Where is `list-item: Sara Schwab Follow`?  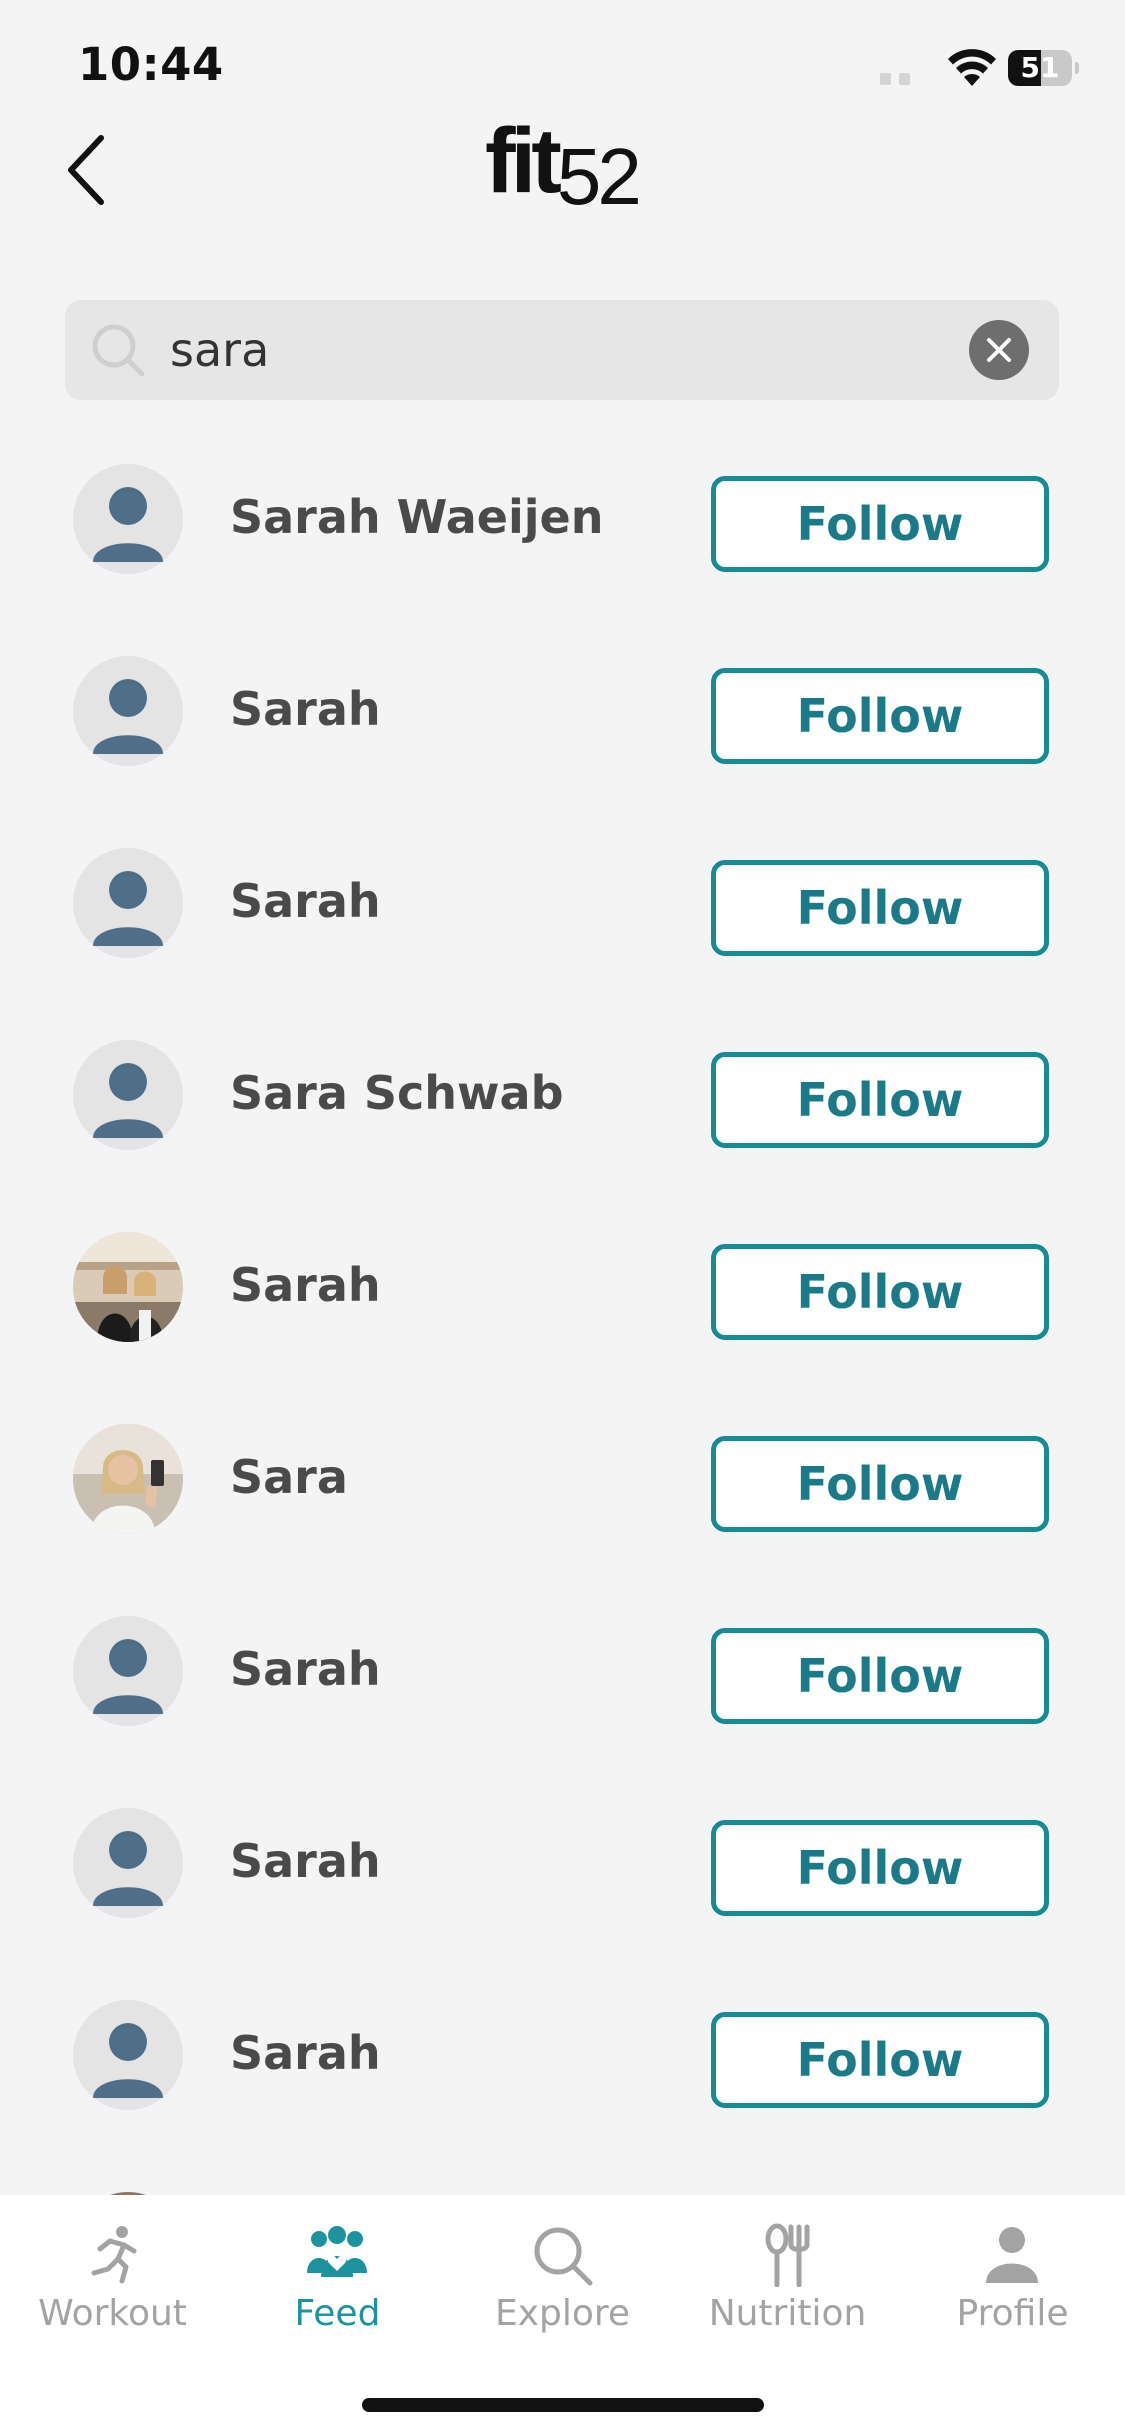 list-item: Sara Schwab Follow is located at coordinates (562, 1110).